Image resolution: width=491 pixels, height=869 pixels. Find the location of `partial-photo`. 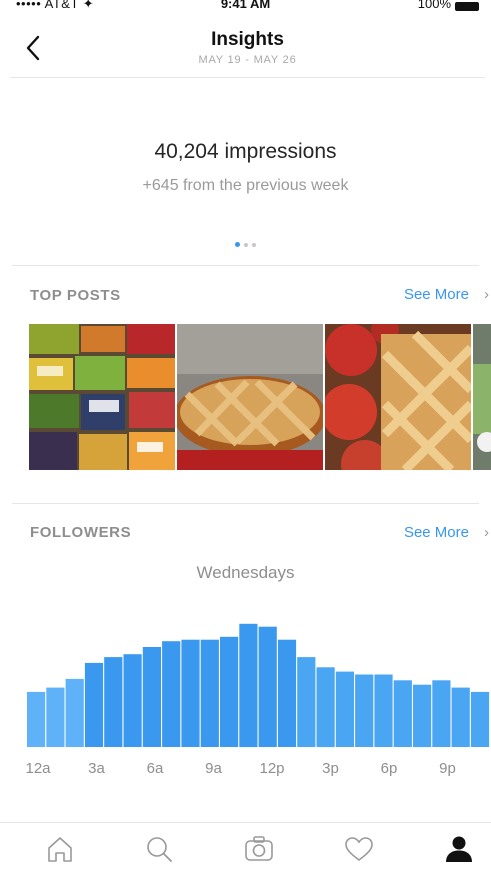

partial-photo is located at coordinates (482, 397).